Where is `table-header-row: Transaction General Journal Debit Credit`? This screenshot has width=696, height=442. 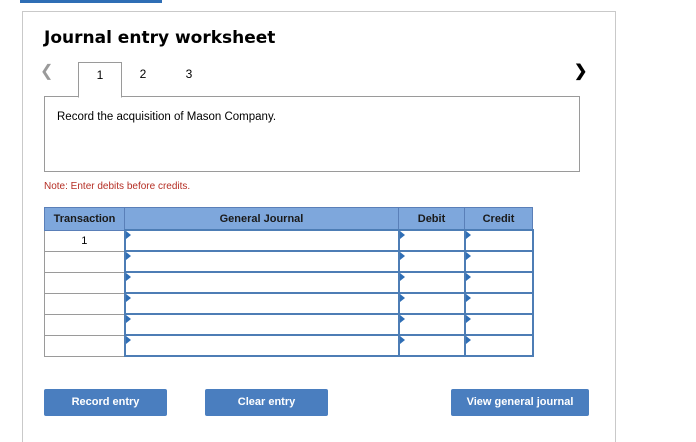
table-header-row: Transaction General Journal Debit Credit is located at coordinates (288, 219).